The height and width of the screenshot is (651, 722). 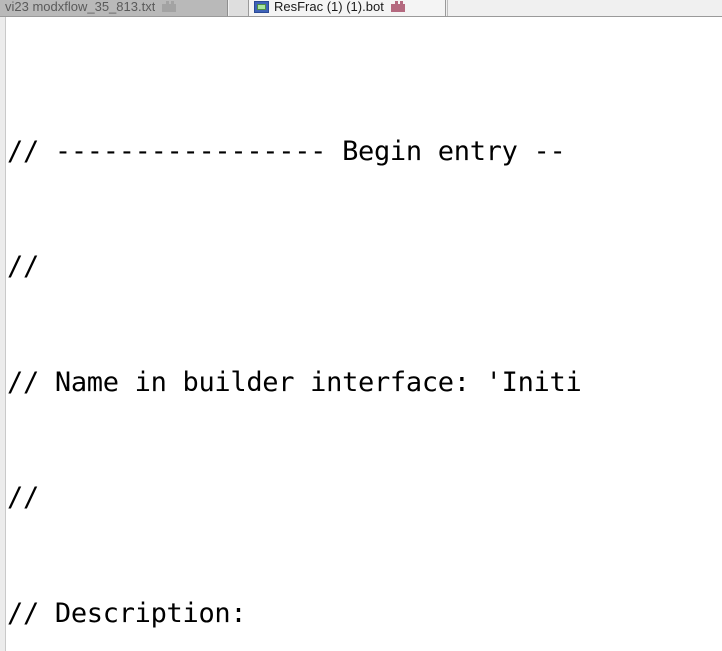 I want to click on tab-bar-empty-area, so click(x=584, y=8).